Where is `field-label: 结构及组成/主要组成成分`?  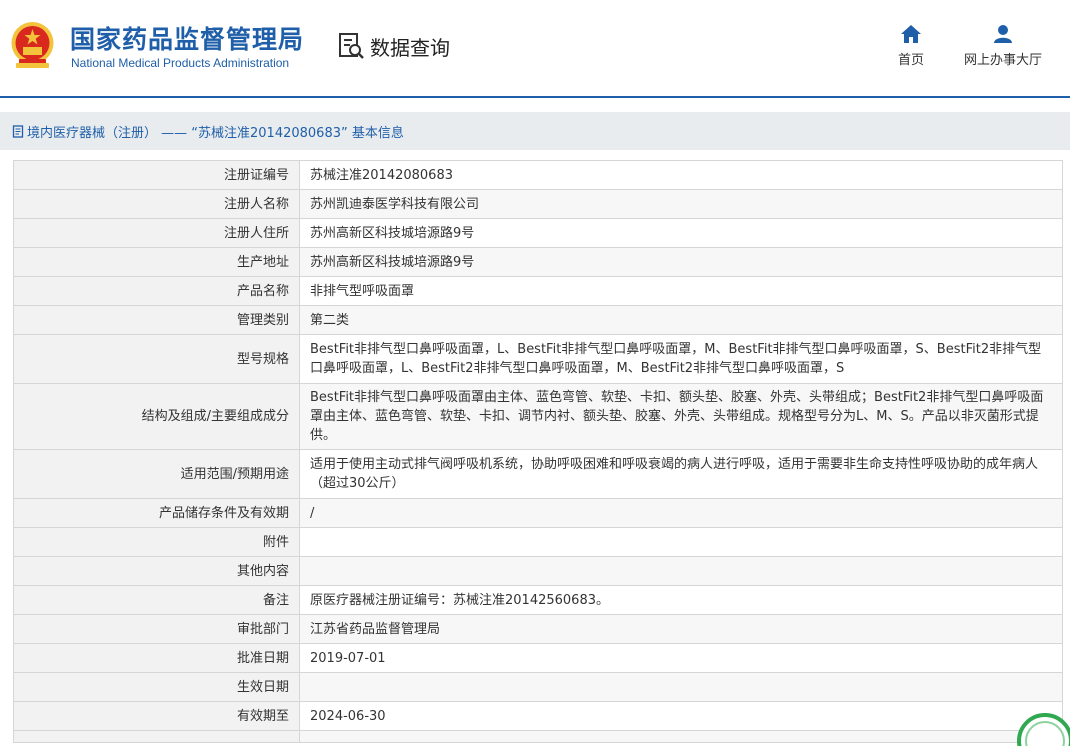 field-label: 结构及组成/主要组成成分 is located at coordinates (156, 416).